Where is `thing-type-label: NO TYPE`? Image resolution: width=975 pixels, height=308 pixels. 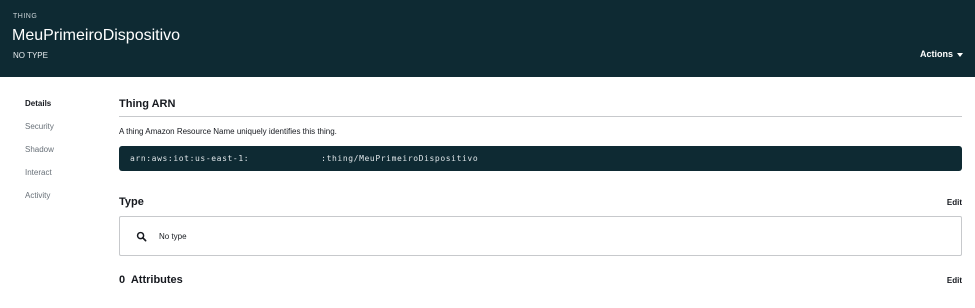 thing-type-label: NO TYPE is located at coordinates (30, 55).